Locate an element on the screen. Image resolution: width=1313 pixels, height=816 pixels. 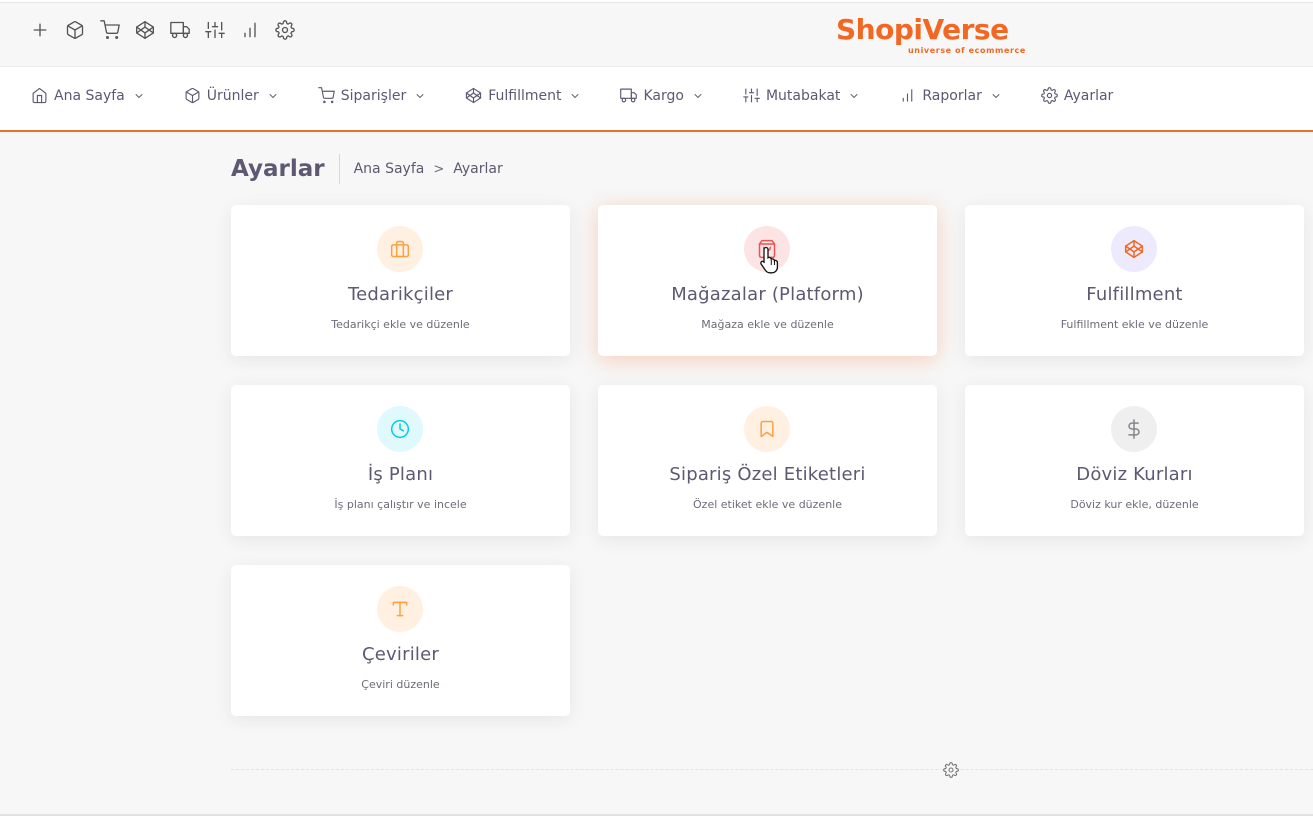
settings-card: İş Planı İş planı çalıştır ve incele is located at coordinates (400, 460).